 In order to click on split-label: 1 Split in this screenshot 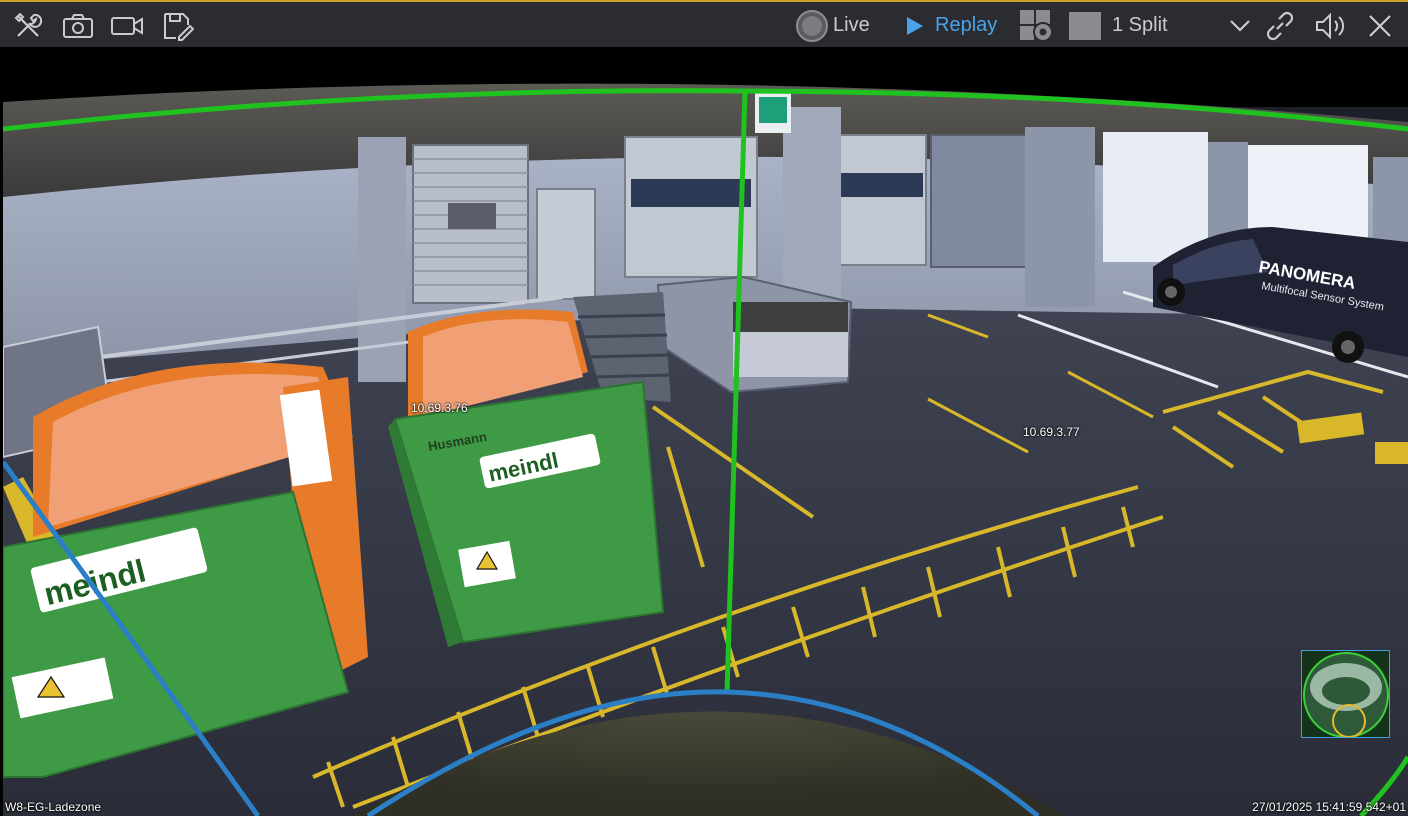, I will do `click(1140, 25)`.